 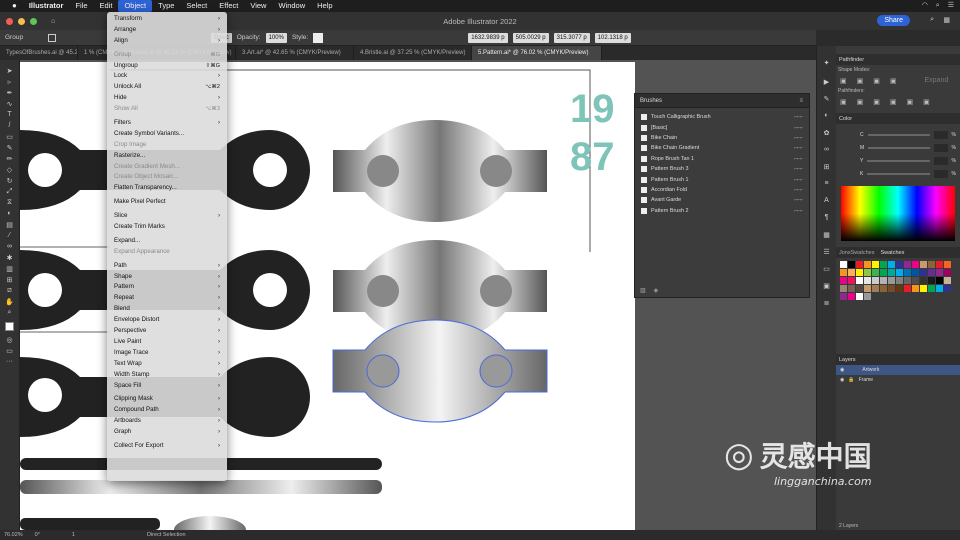 What do you see at coordinates (893, 81) in the screenshot?
I see `exclude-icon: ▣` at bounding box center [893, 81].